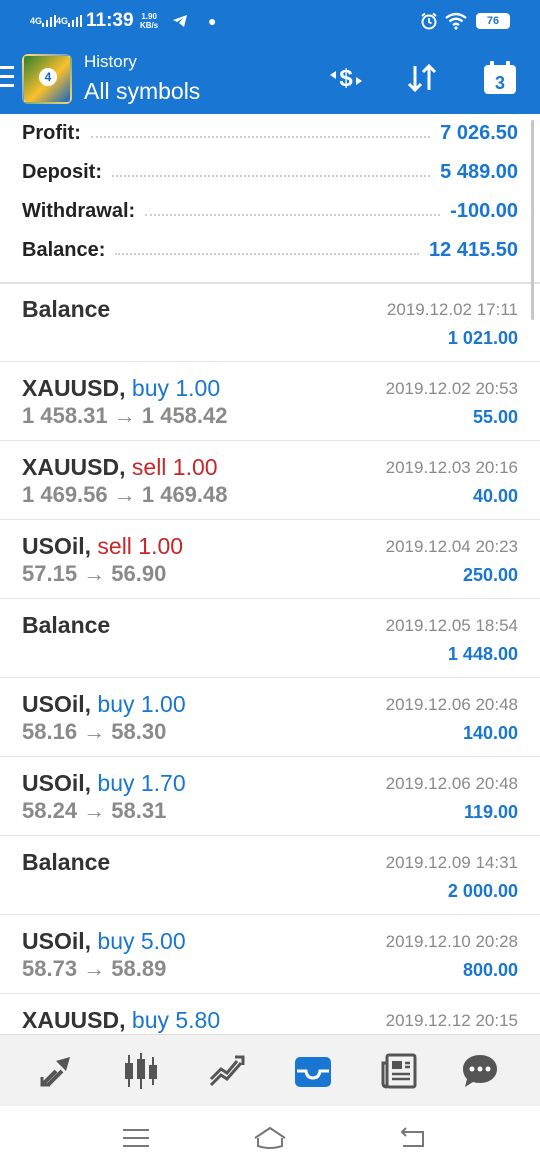  Describe the element at coordinates (270, 172) in the screenshot. I see `summary-deposit-row: Deposit: 5 489.00` at that location.